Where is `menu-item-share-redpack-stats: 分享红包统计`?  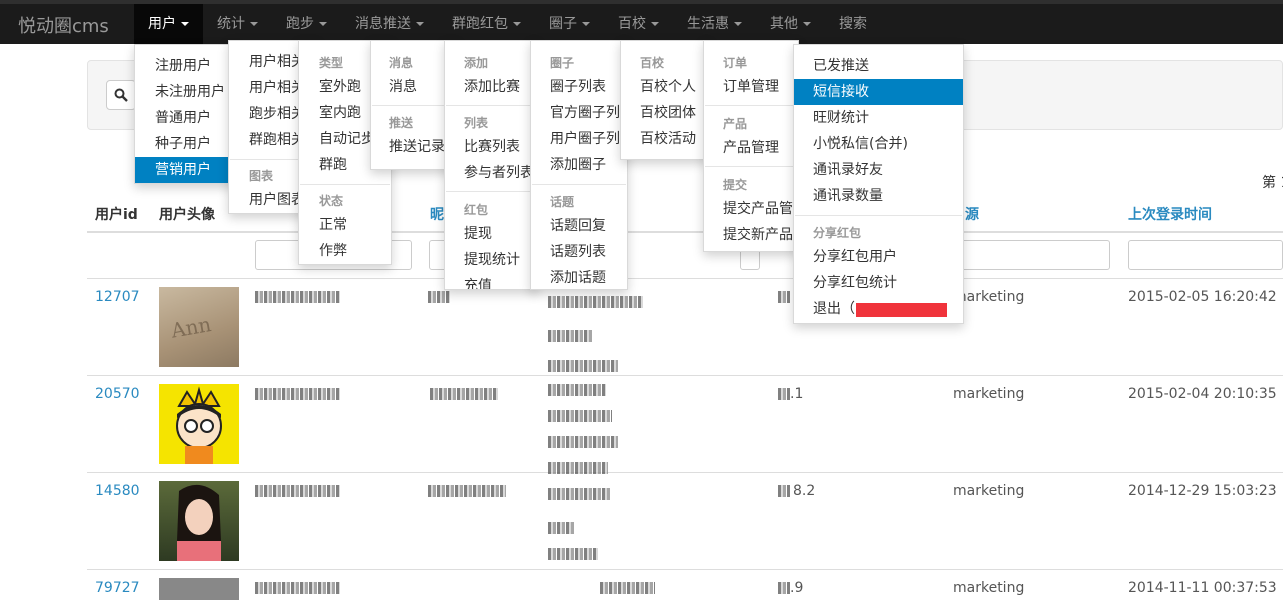 menu-item-share-redpack-stats: 分享红包统计 is located at coordinates (855, 283).